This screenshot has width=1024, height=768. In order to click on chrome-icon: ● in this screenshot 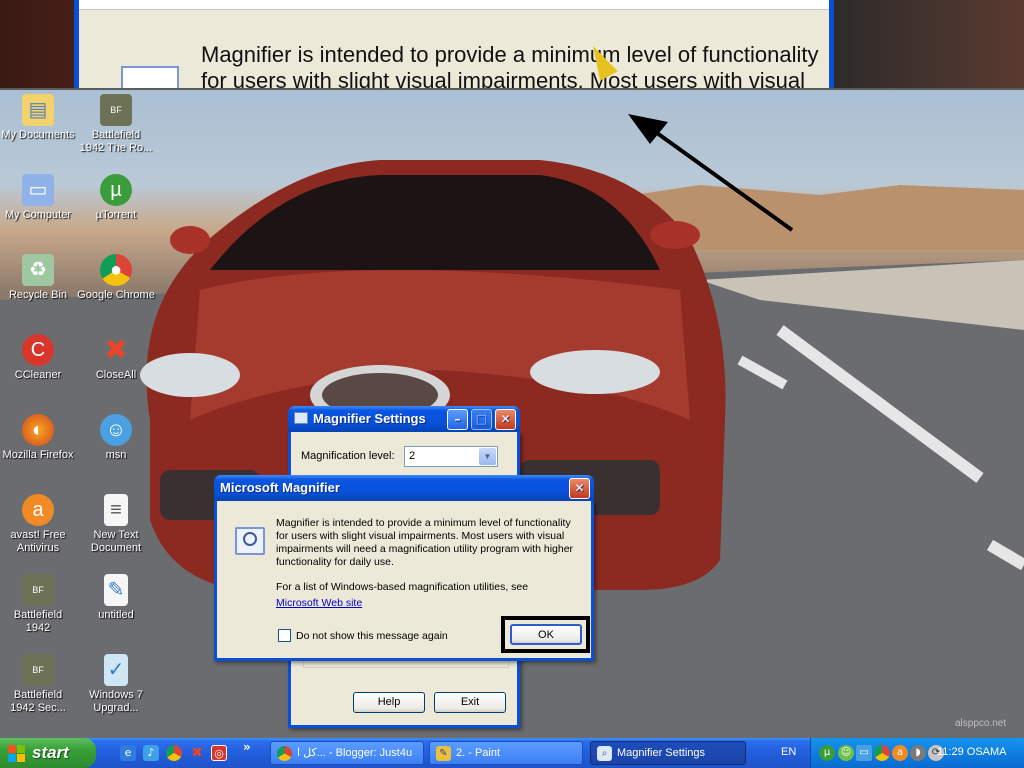, I will do `click(116, 270)`.